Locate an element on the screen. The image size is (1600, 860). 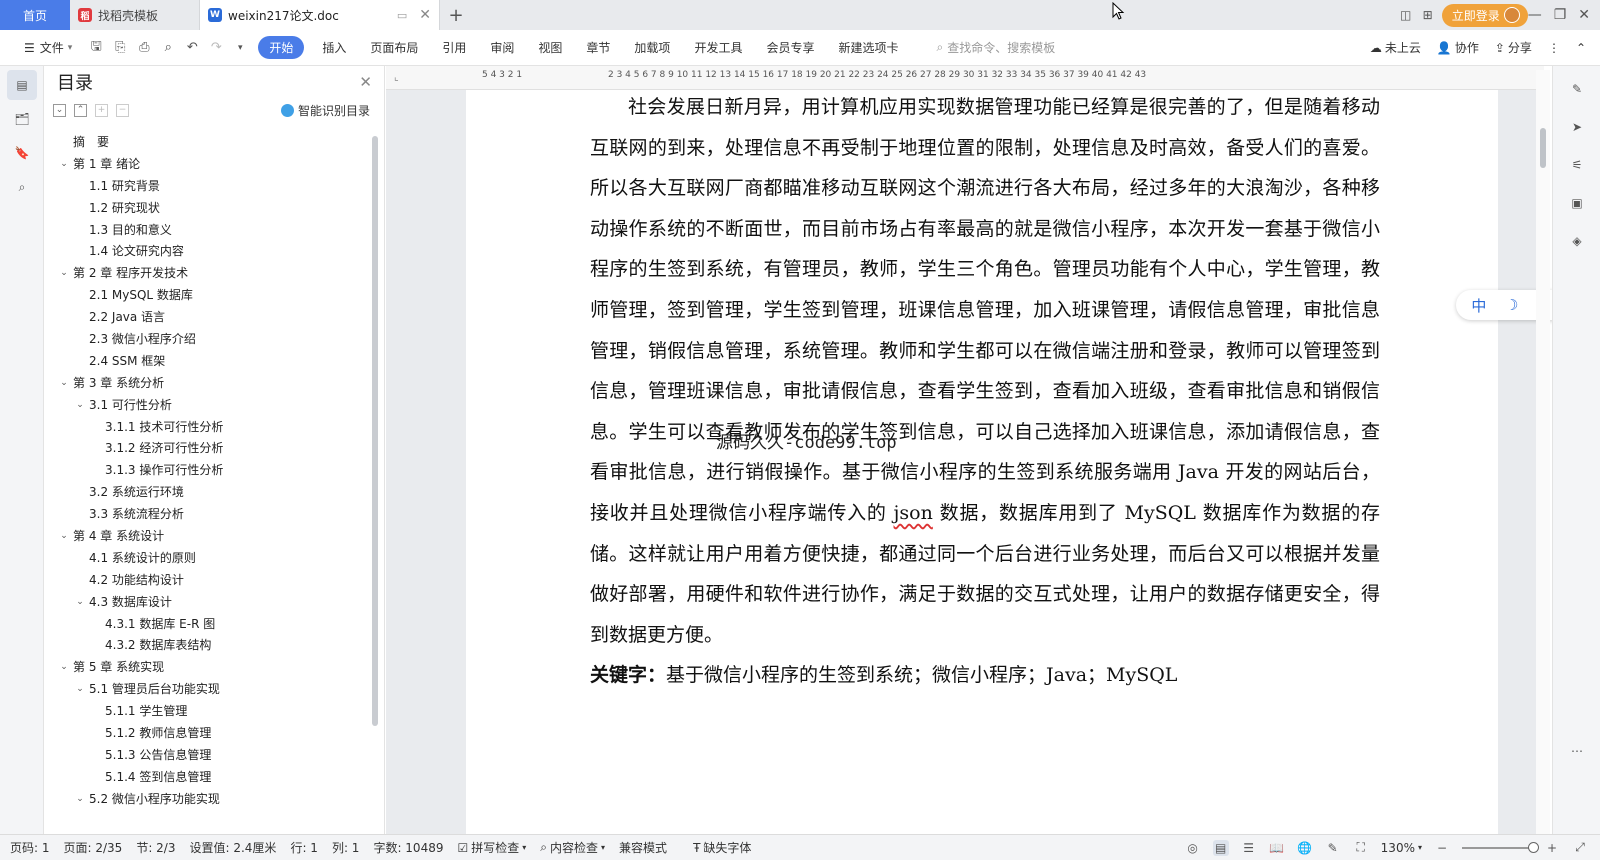
toc-item: 2.4 SSM 框架 is located at coordinates (207, 362).